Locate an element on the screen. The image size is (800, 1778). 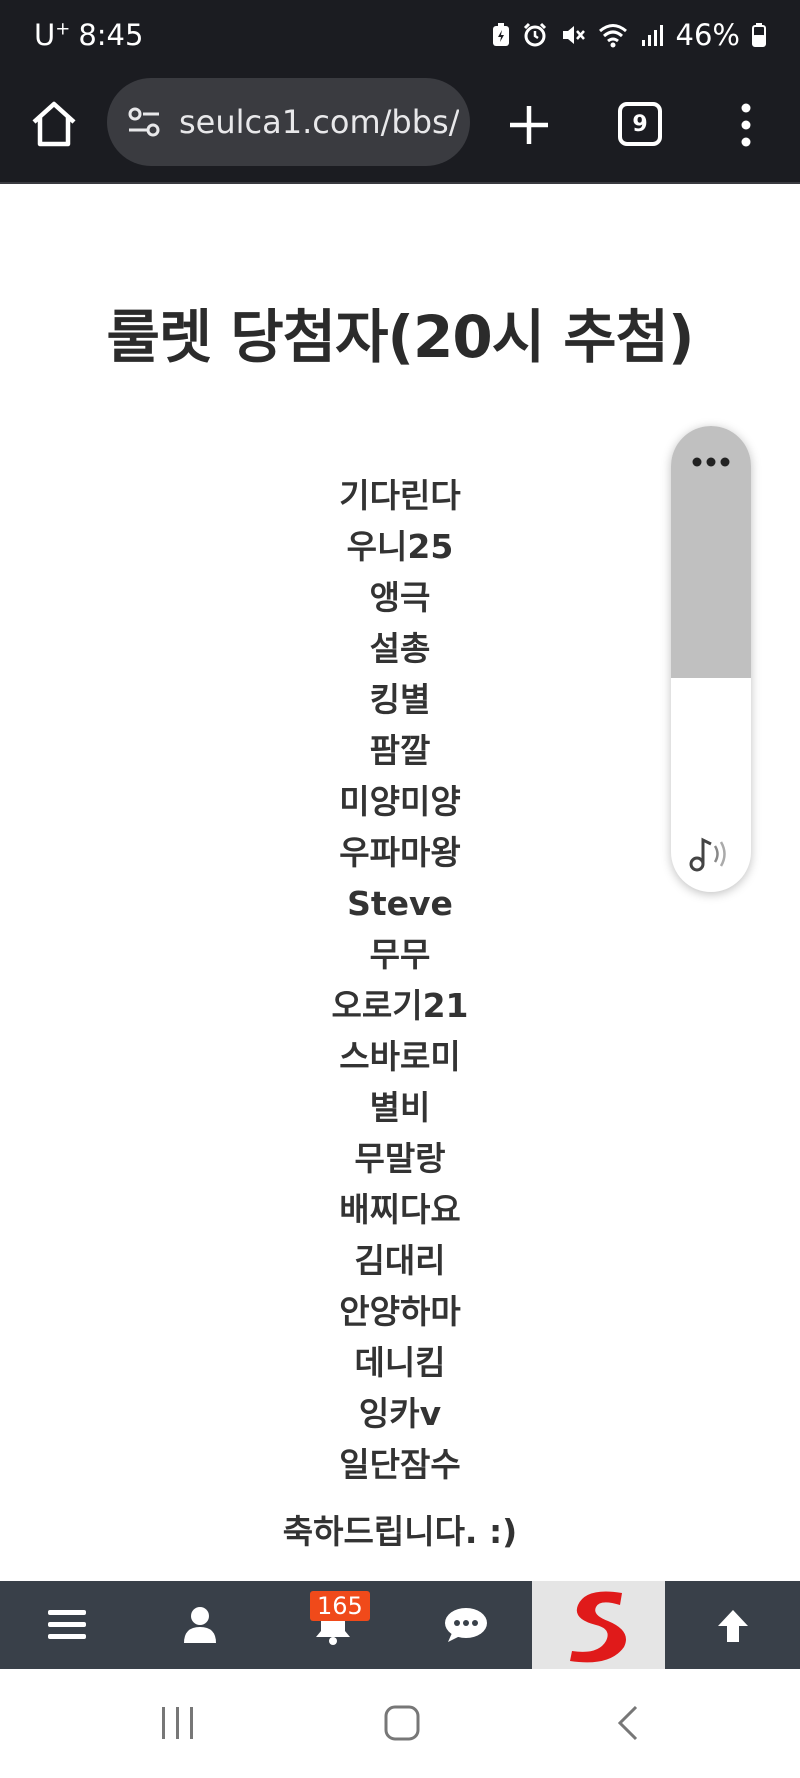
home-icon is located at coordinates (54, 124).